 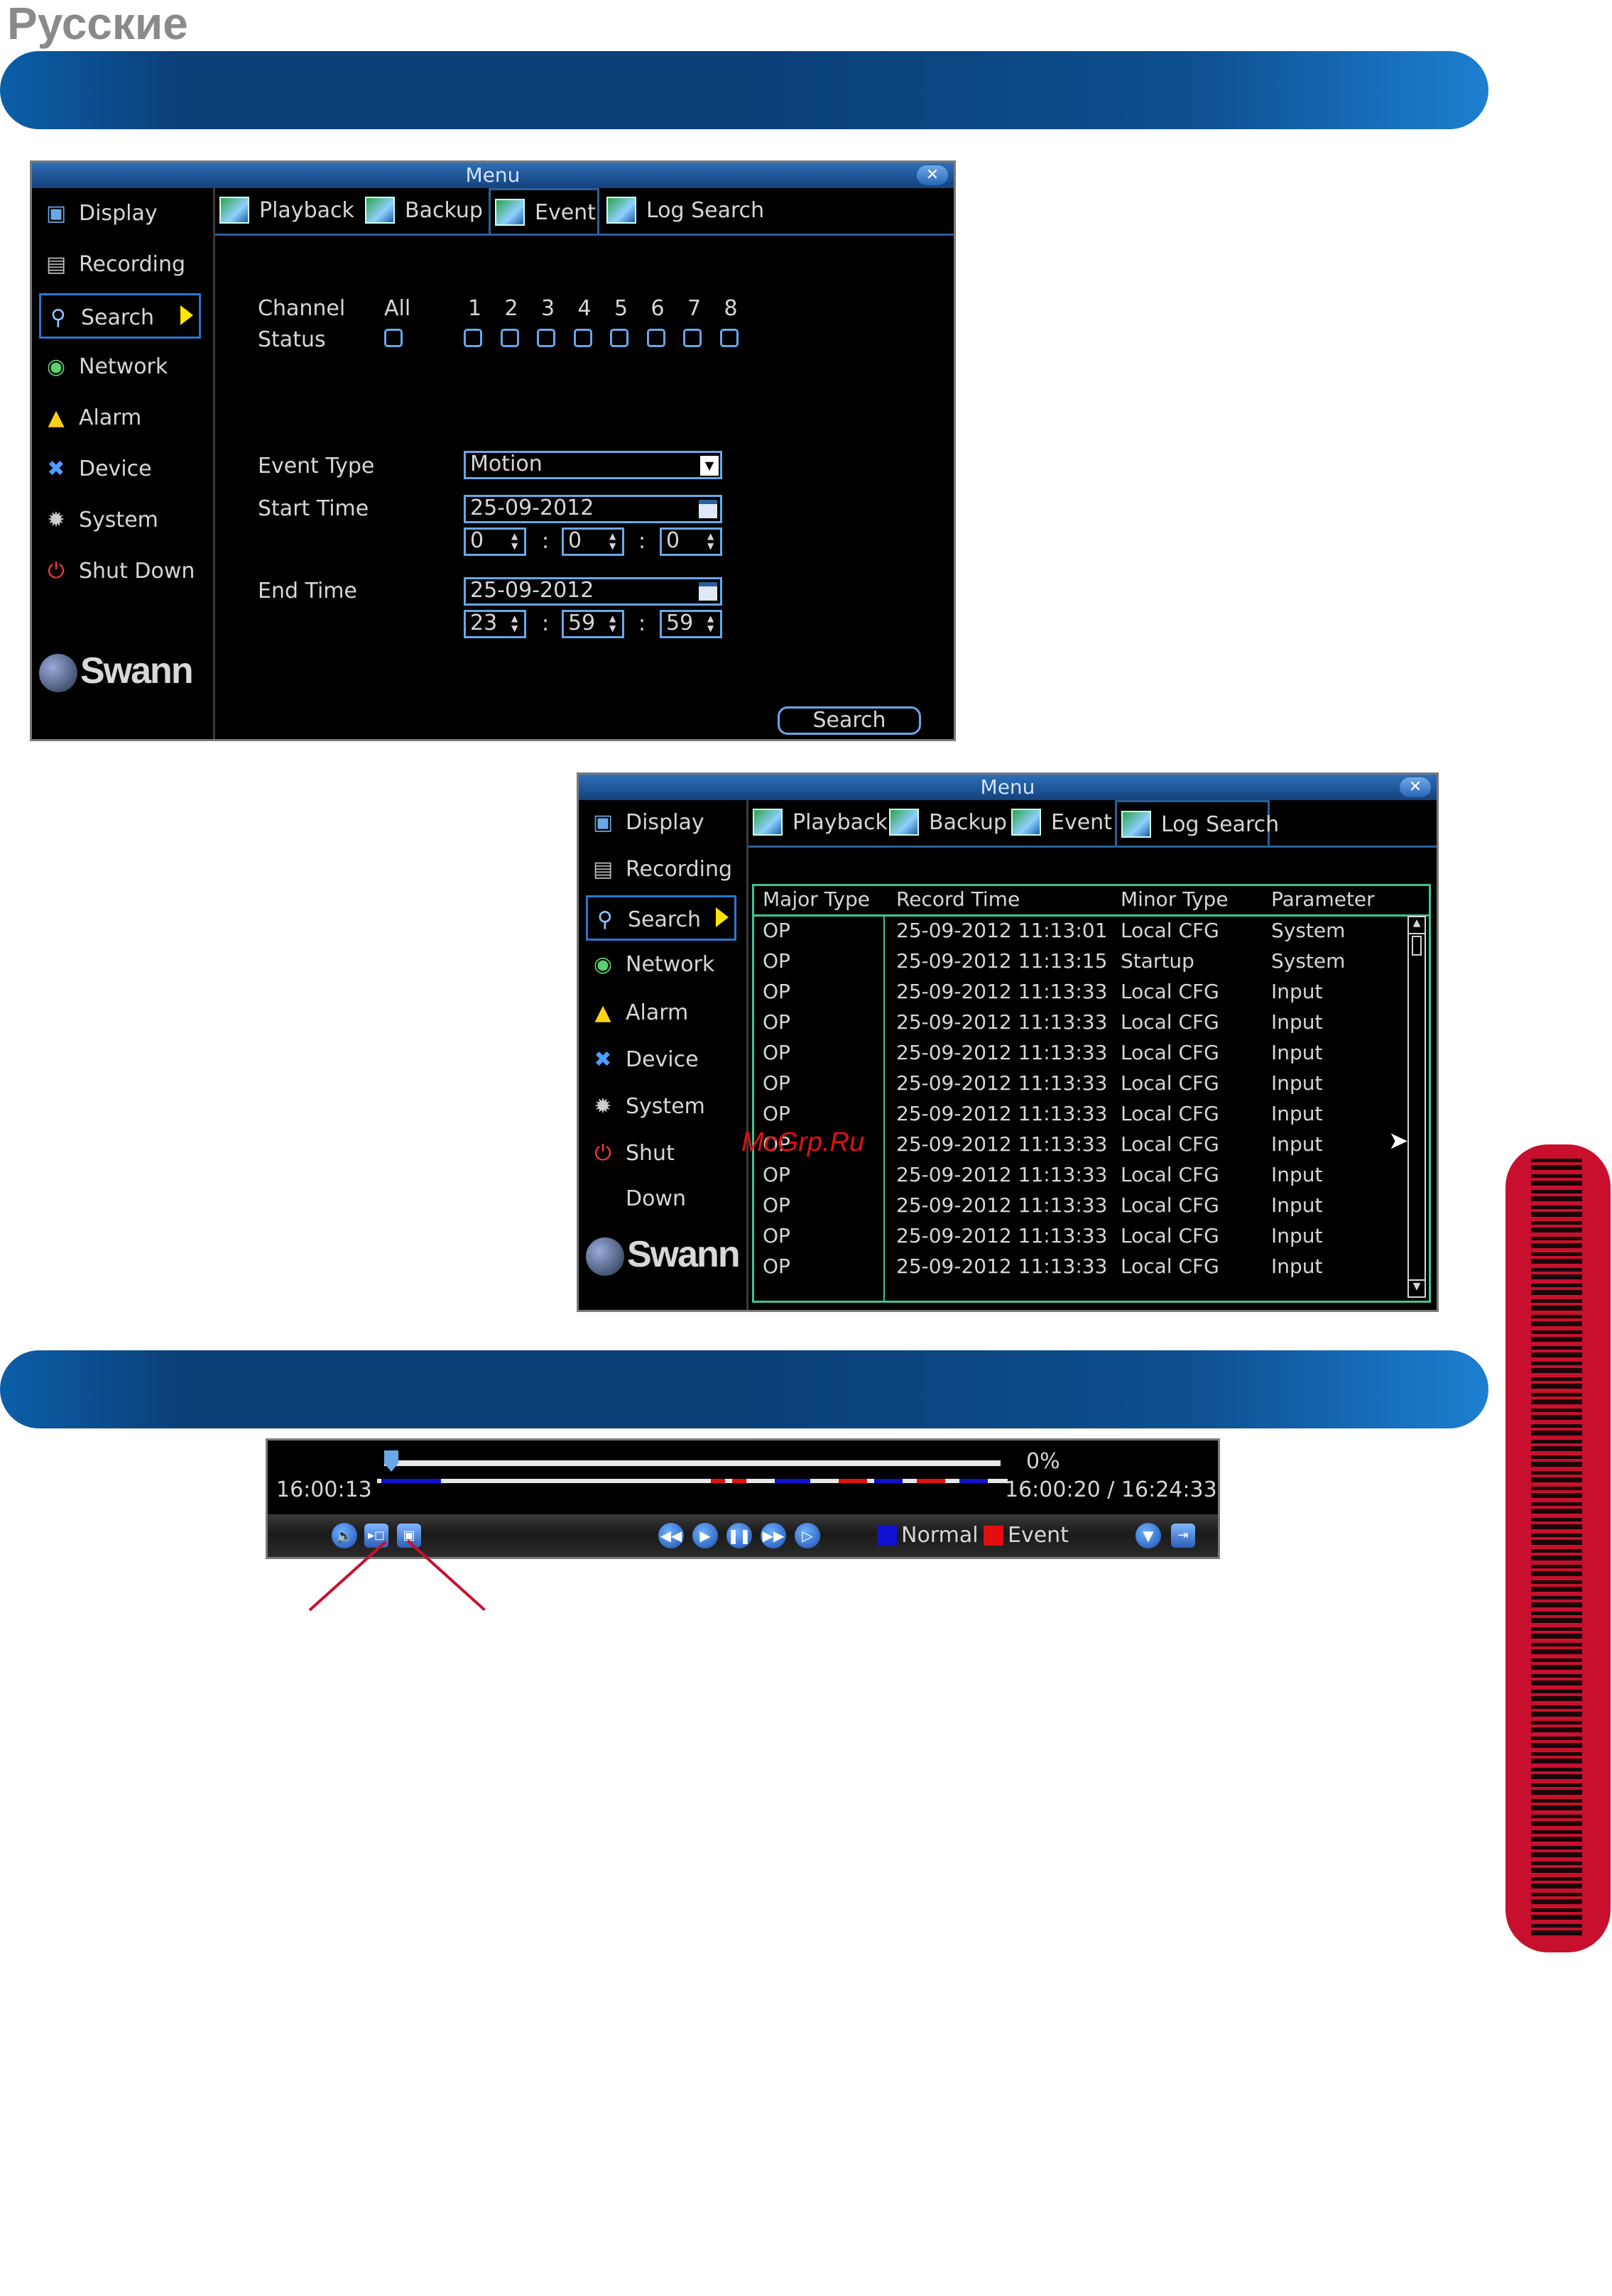 What do you see at coordinates (495, 541) in the screenshot?
I see `start-hour-stepper: 0 ▲ ▼` at bounding box center [495, 541].